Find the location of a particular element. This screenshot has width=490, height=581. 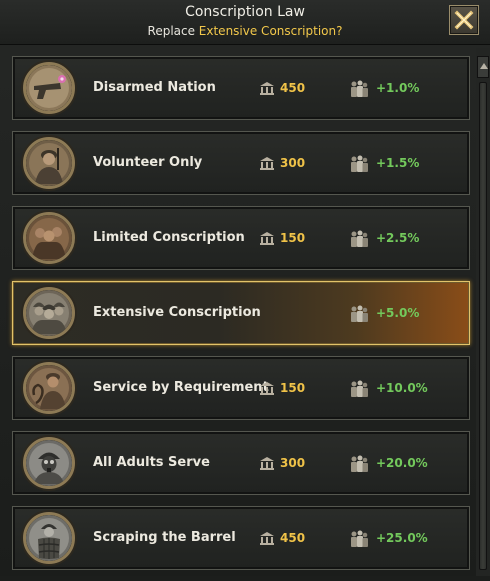

helmeted-soldiers-icon is located at coordinates (49, 313).